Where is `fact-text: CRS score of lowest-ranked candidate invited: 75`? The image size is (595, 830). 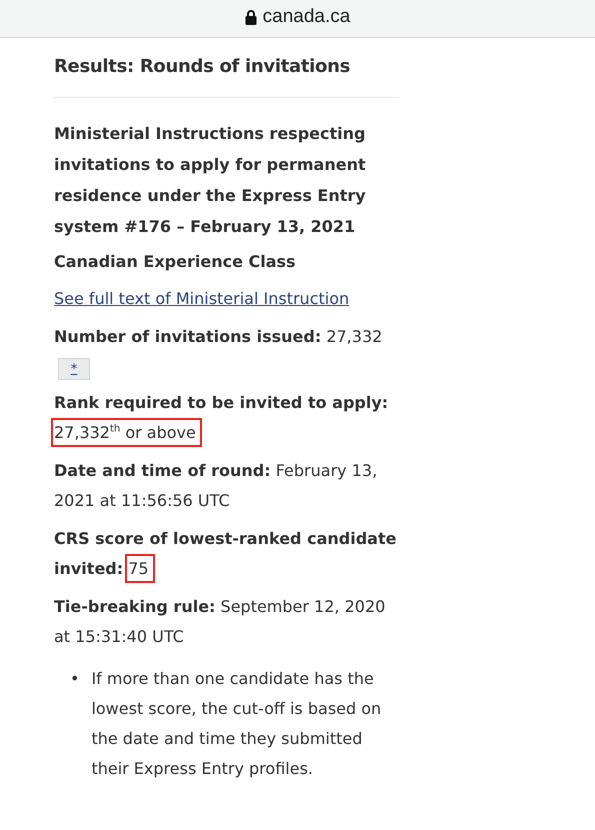 fact-text: CRS score of lowest-ranked candidate invited: 75 is located at coordinates (226, 554).